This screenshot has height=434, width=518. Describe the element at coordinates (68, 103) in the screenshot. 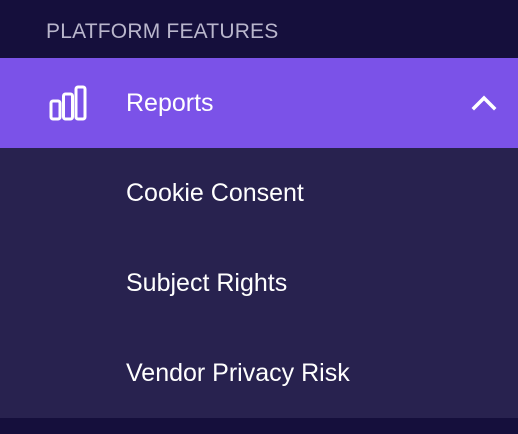

I see `bar-chart-icon` at that location.